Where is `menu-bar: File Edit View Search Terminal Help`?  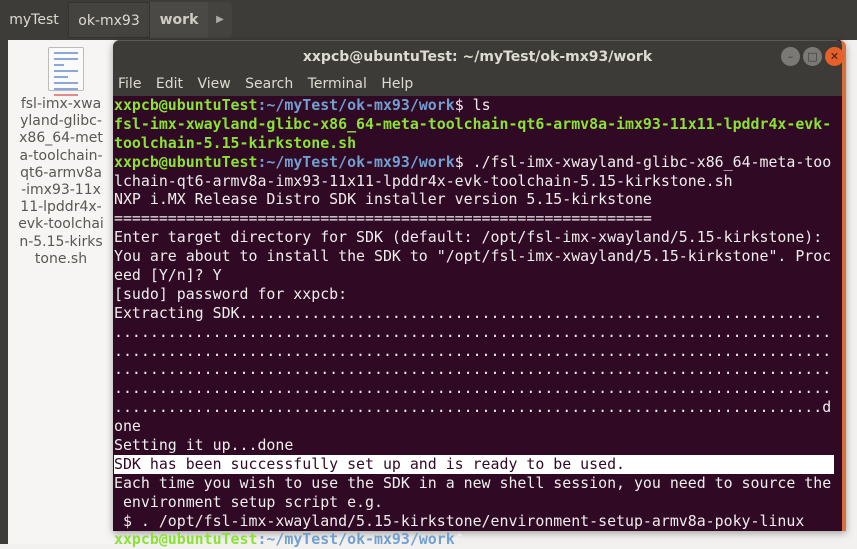 menu-bar: File Edit View Search Terminal Help is located at coordinates (477, 84).